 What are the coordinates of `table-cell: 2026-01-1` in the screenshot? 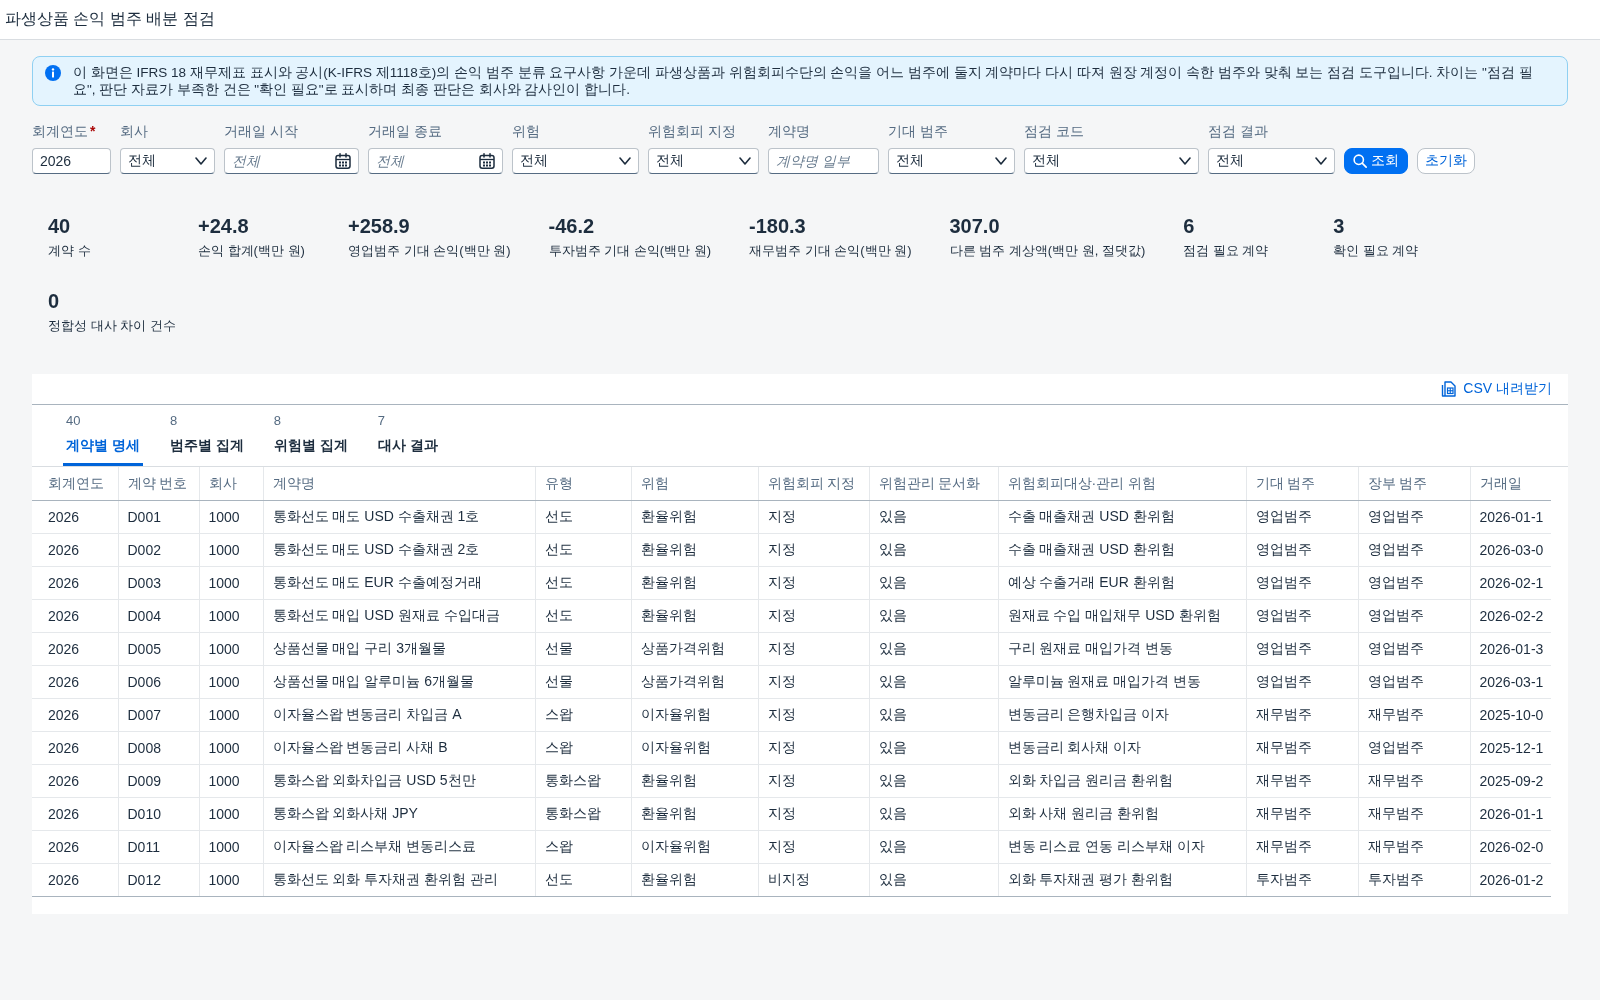 It's located at (1510, 814).